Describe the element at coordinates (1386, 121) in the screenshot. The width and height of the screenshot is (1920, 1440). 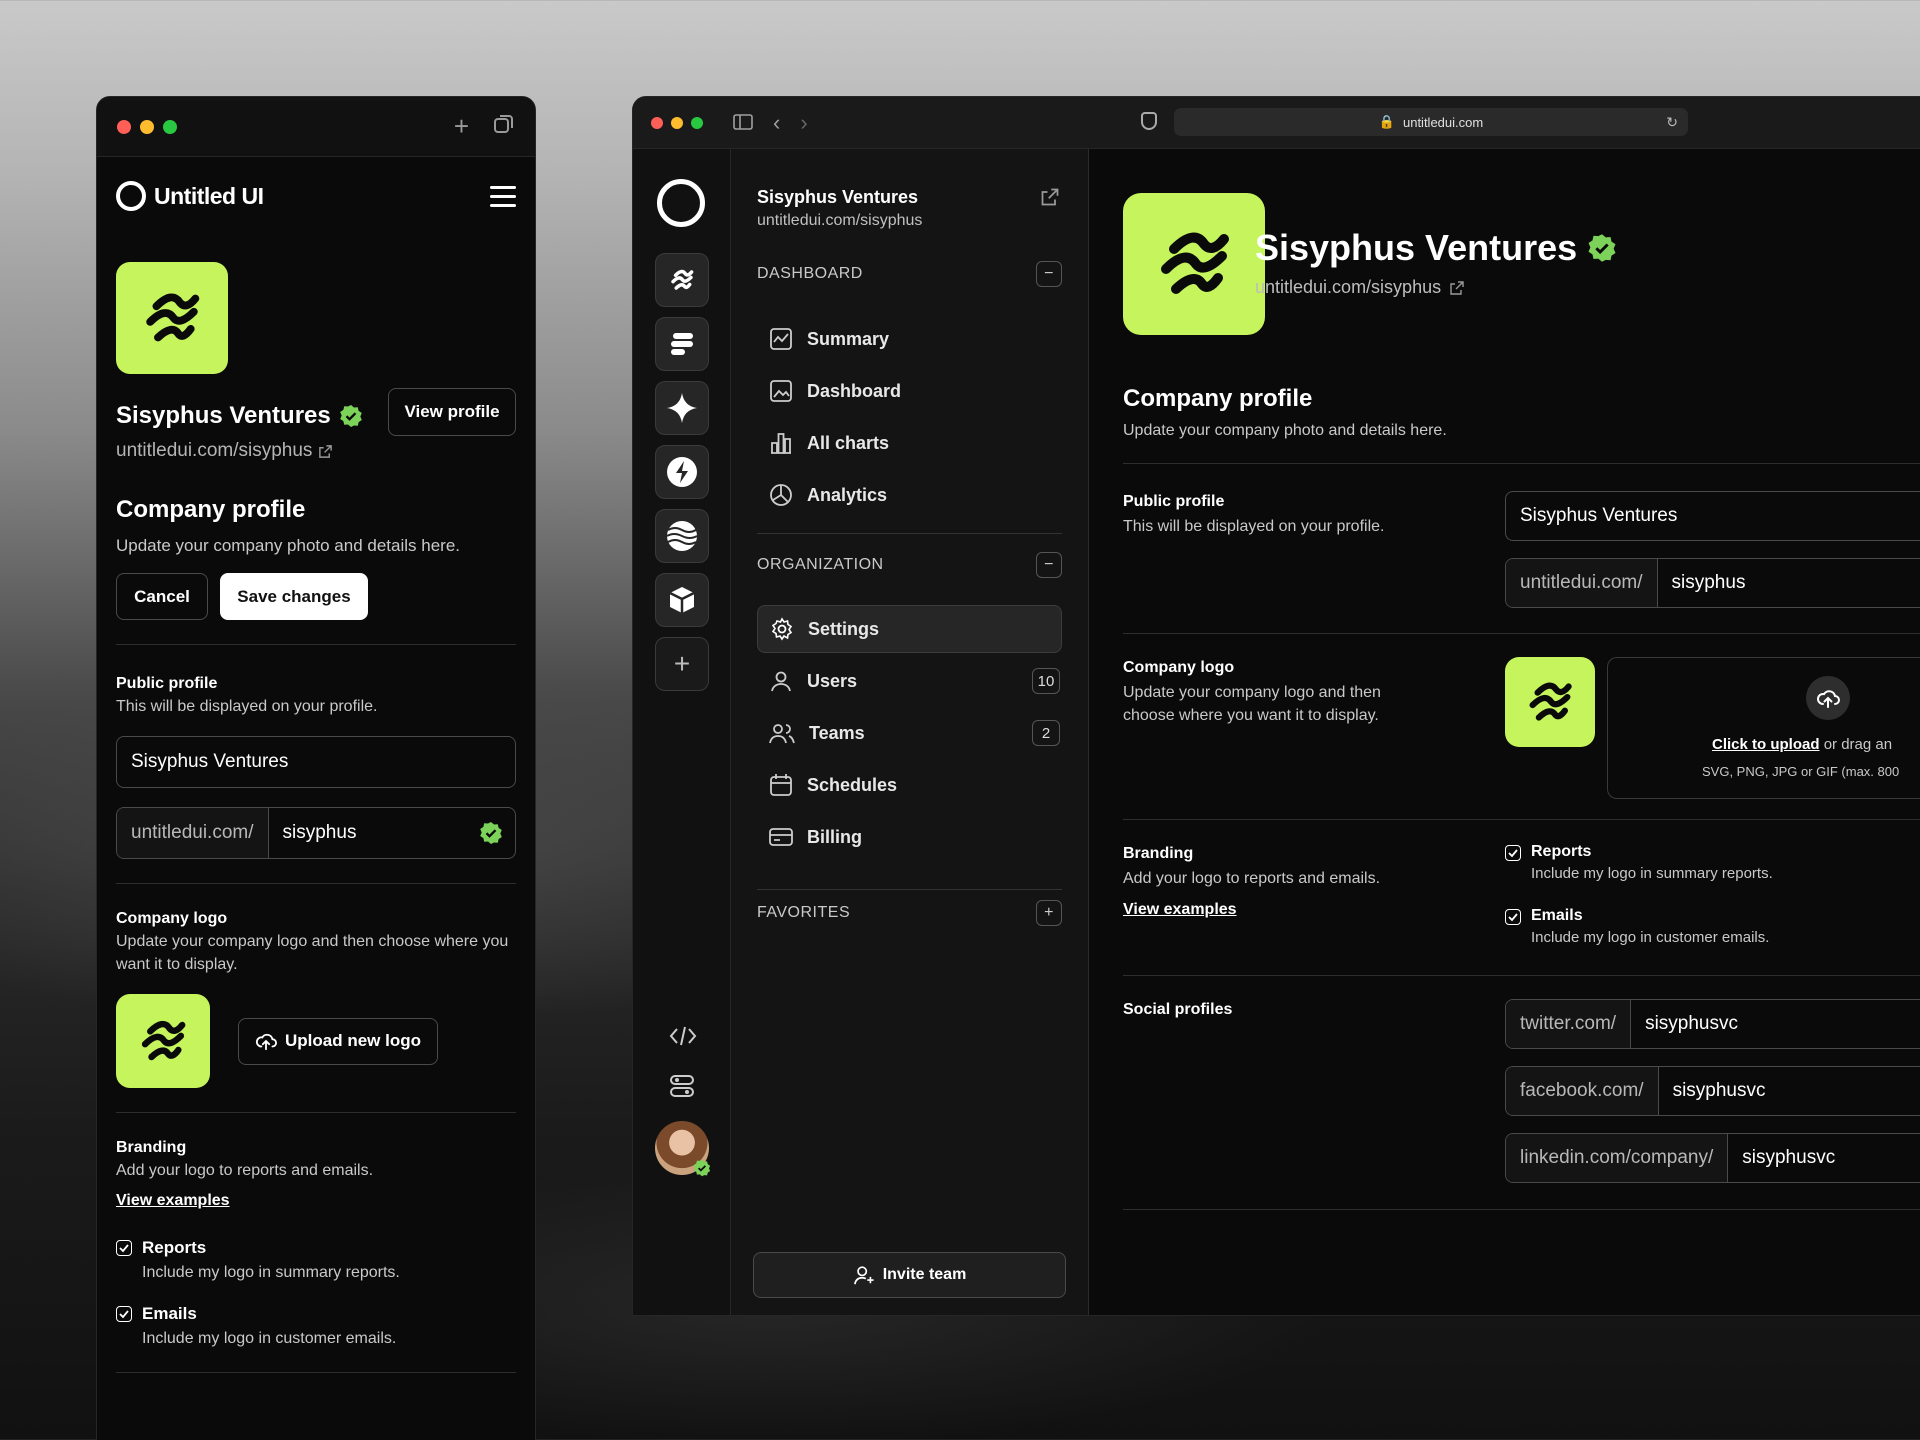
I see `lock-icon: 🔒` at that location.